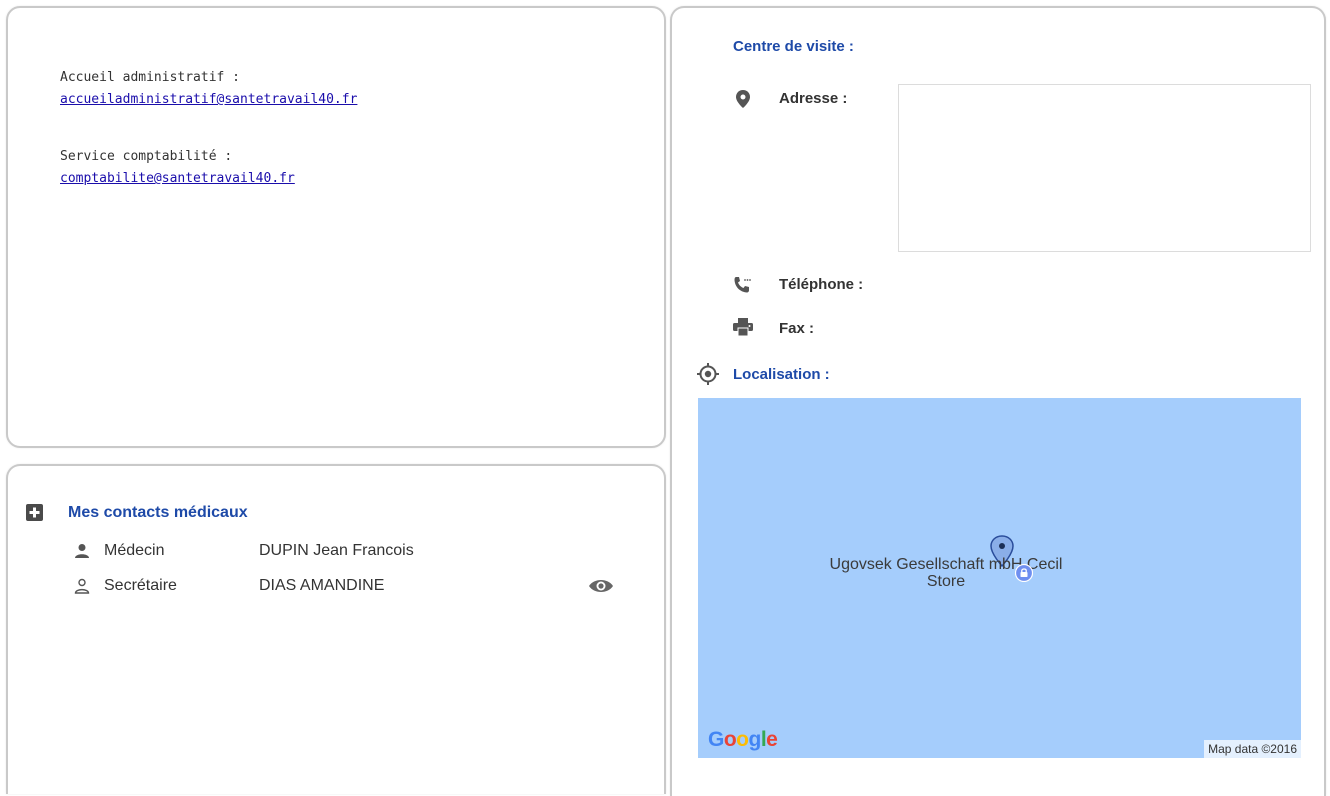 Image resolution: width=1330 pixels, height=796 pixels. I want to click on doctor-name: DUPIN Jean Francois, so click(336, 550).